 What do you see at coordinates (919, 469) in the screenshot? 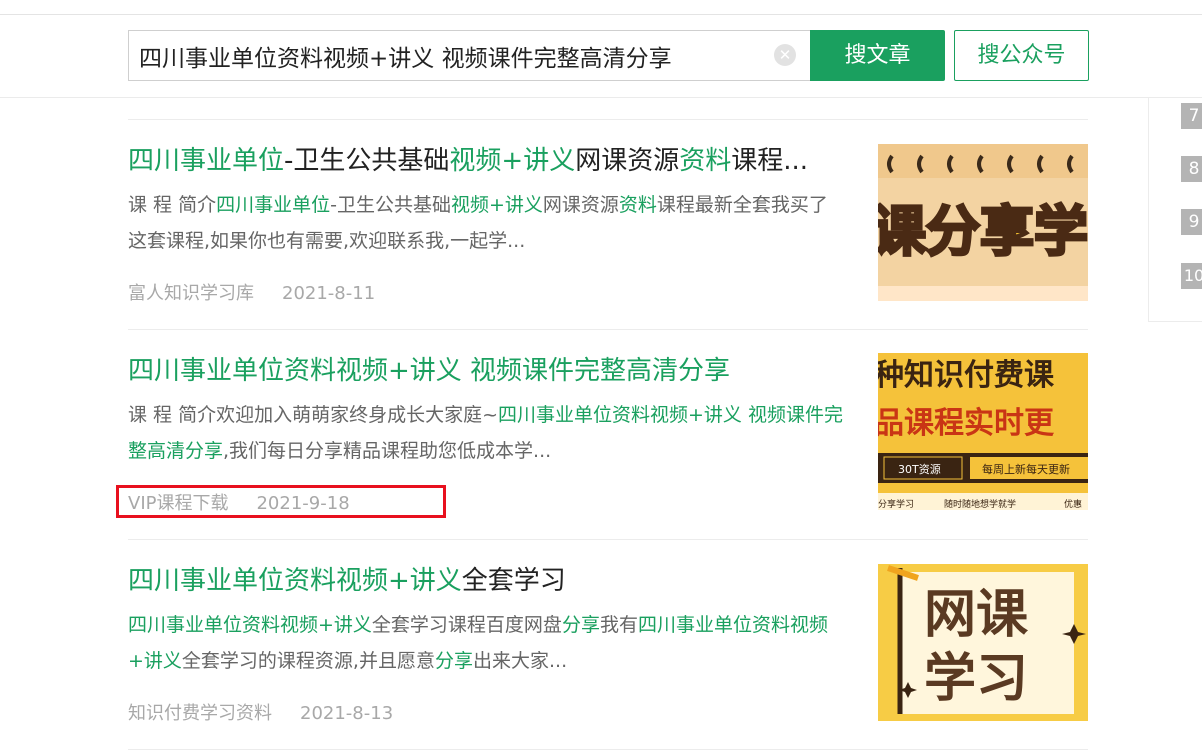
I see `svg-text: 30T资源` at bounding box center [919, 469].